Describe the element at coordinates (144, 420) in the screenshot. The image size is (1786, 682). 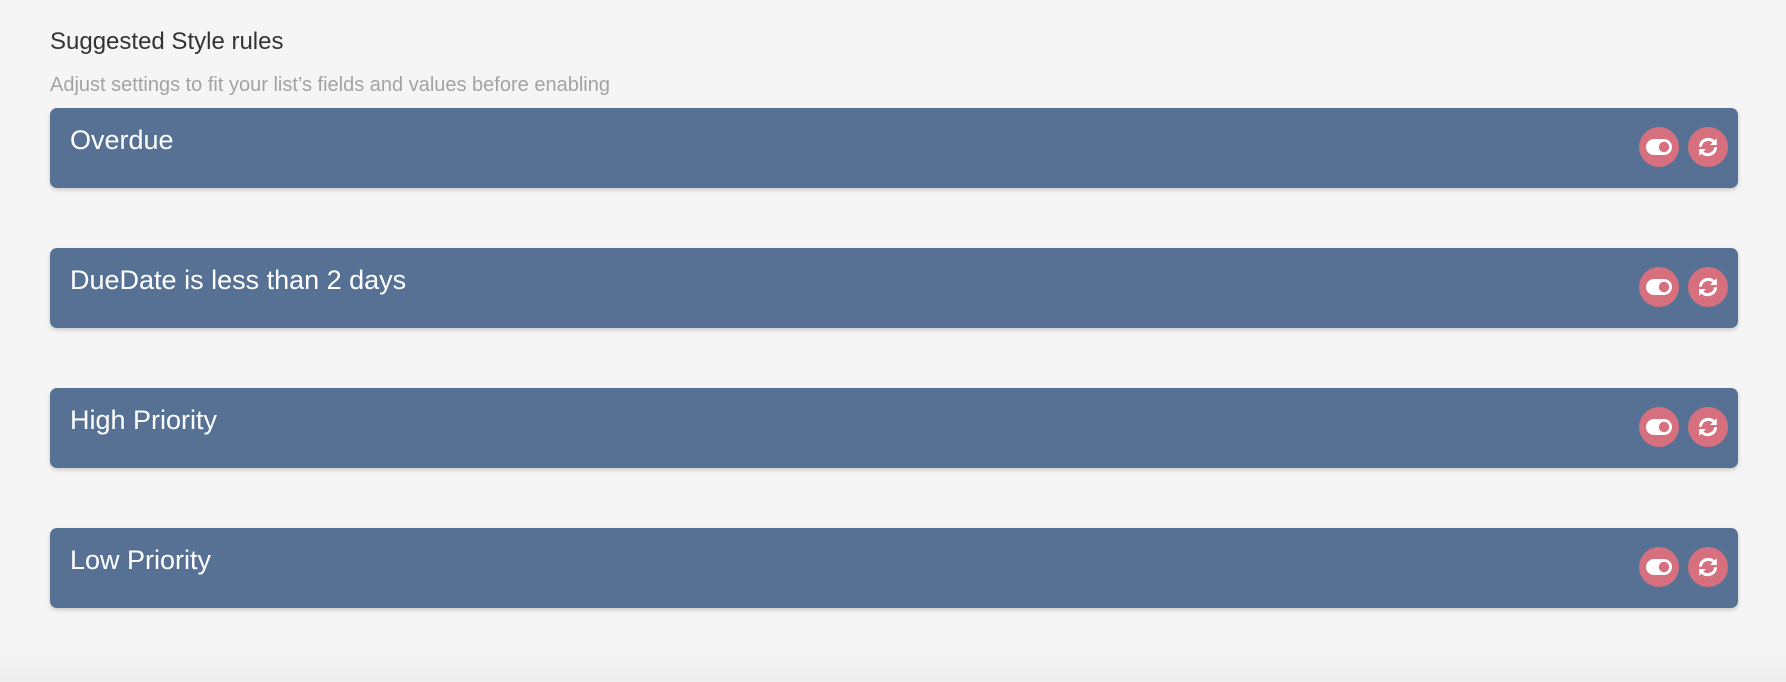
I see `rule-name: High Priority` at that location.